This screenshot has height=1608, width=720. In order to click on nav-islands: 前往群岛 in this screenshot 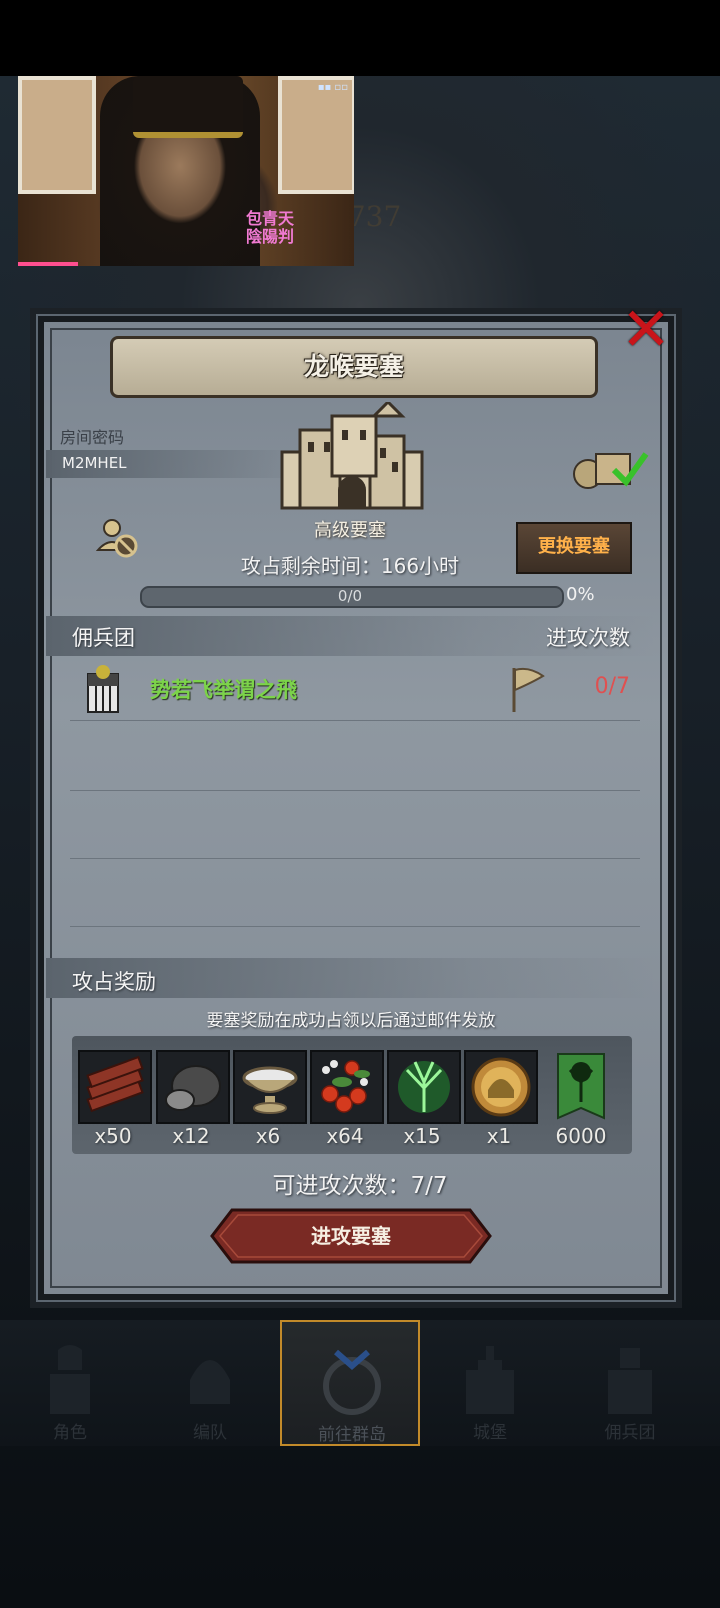, I will do `click(350, 1383)`.